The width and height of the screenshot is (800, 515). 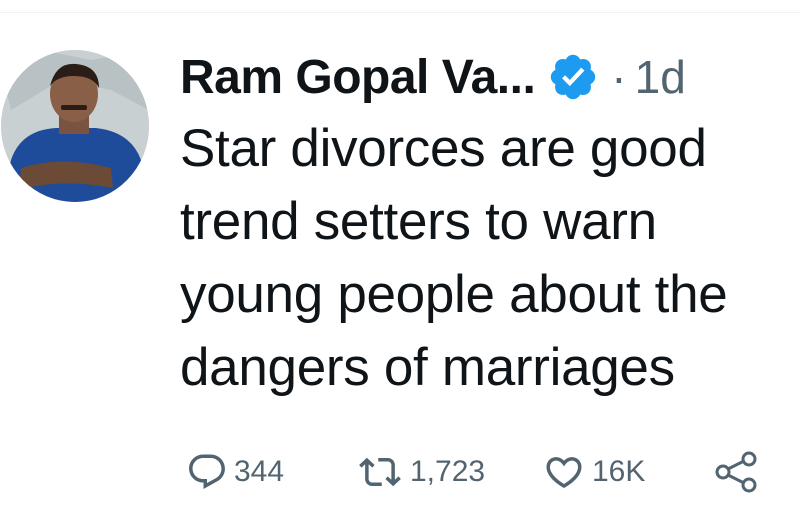 I want to click on reply-count: 344, so click(x=259, y=471).